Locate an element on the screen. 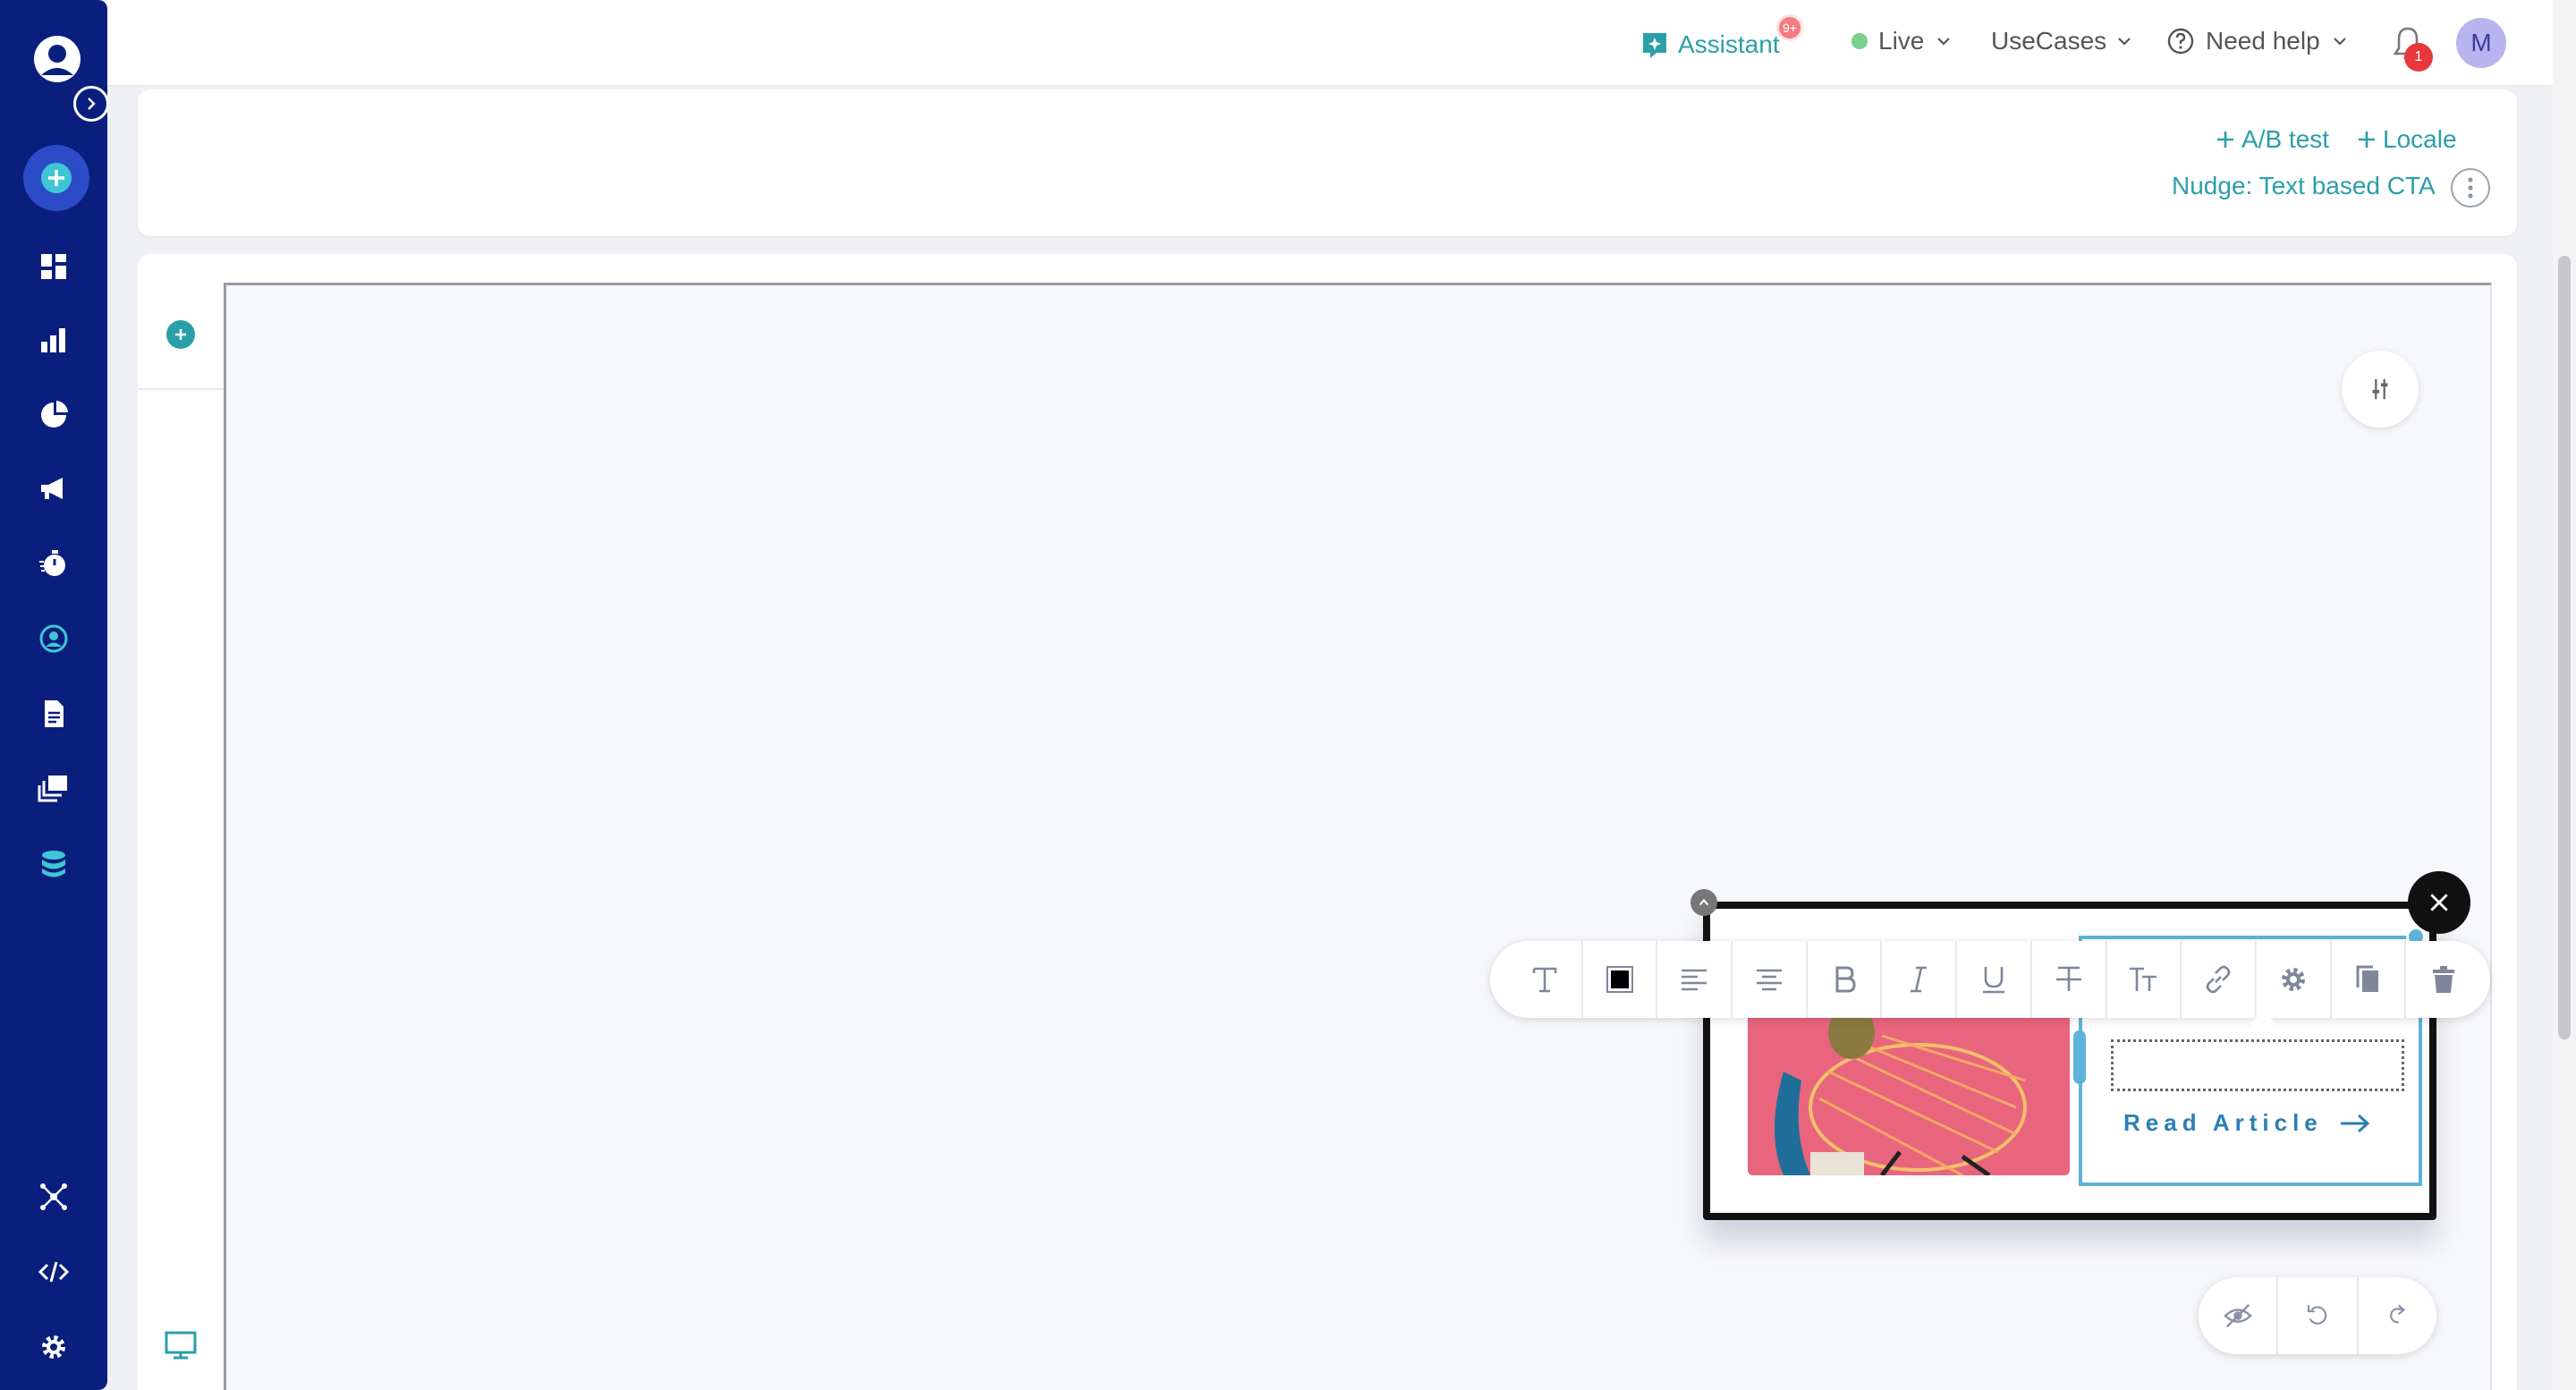 This screenshot has width=2576, height=1390. add-element-button is located at coordinates (180, 334).